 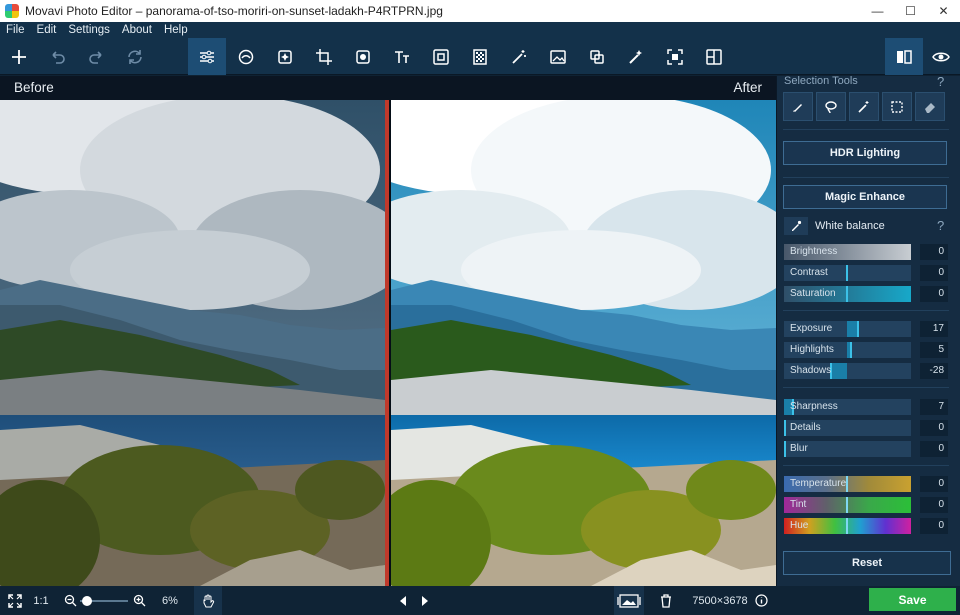 I want to click on crop-icon, so click(x=324, y=56).